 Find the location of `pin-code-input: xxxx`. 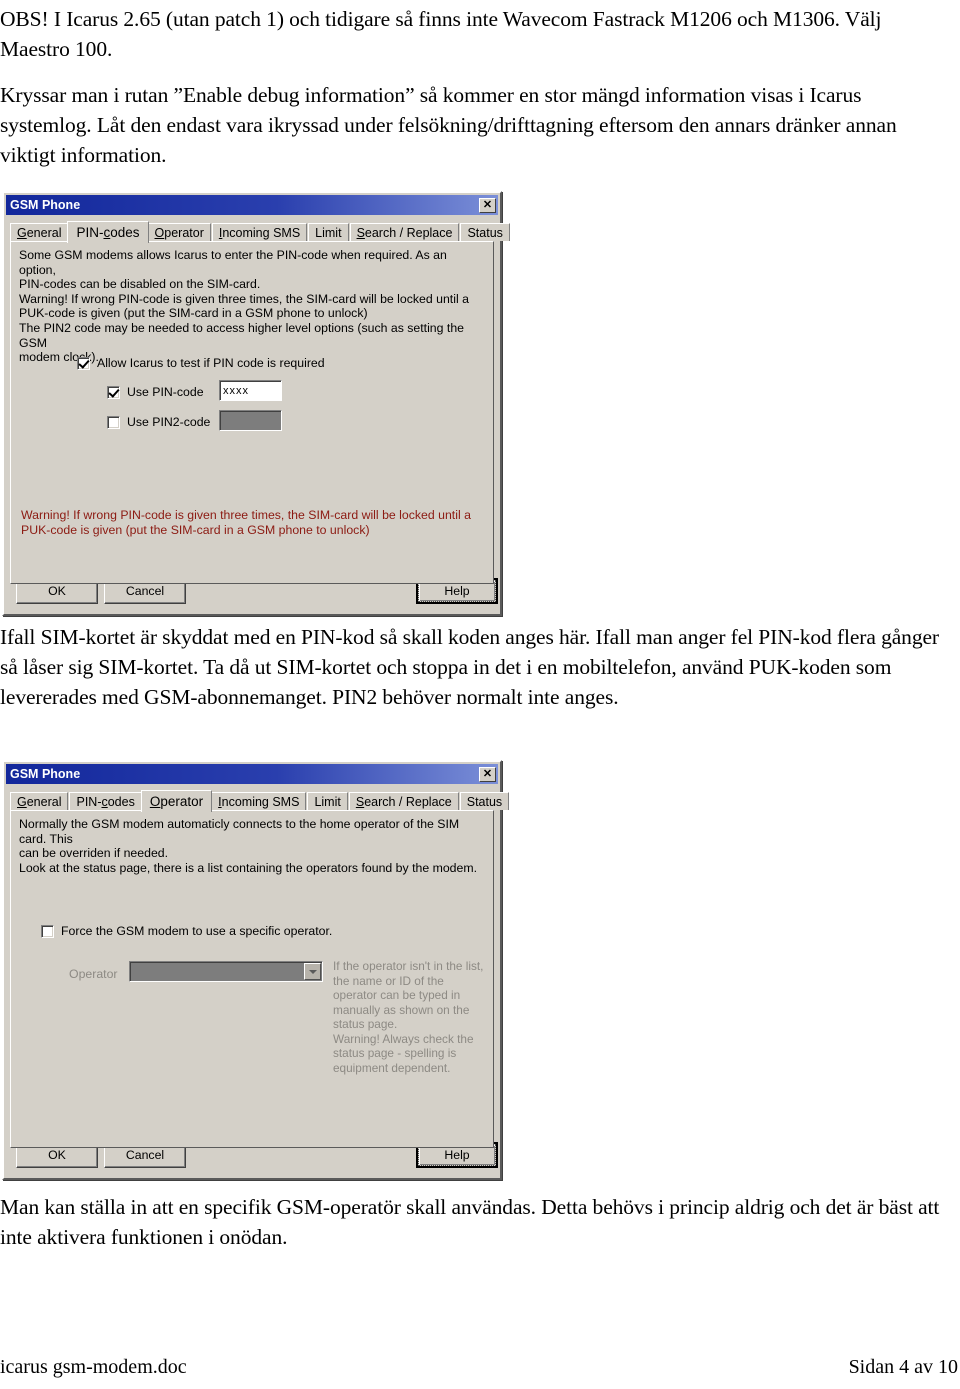

pin-code-input: xxxx is located at coordinates (250, 390).